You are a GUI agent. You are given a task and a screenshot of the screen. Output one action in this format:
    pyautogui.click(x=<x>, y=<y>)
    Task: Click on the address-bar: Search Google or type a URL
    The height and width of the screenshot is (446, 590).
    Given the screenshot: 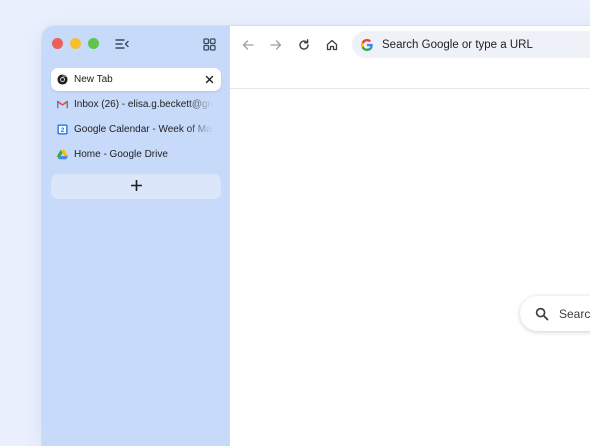 What is the action you would take?
    pyautogui.click(x=471, y=44)
    